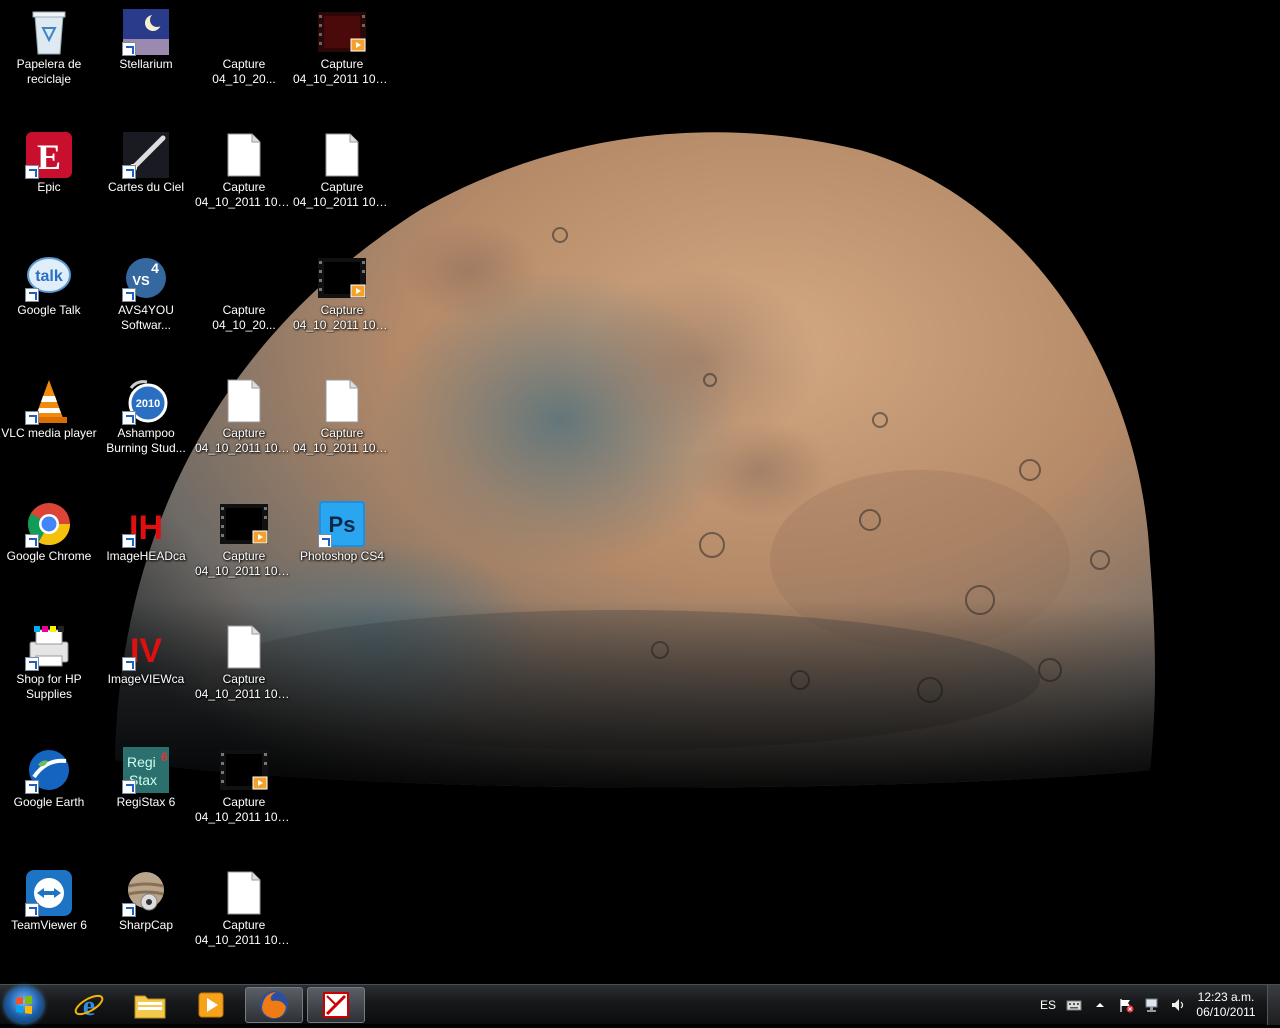 The image size is (1280, 1028). What do you see at coordinates (49, 925) in the screenshot?
I see `icon-label-line1: TeamViewer 6` at bounding box center [49, 925].